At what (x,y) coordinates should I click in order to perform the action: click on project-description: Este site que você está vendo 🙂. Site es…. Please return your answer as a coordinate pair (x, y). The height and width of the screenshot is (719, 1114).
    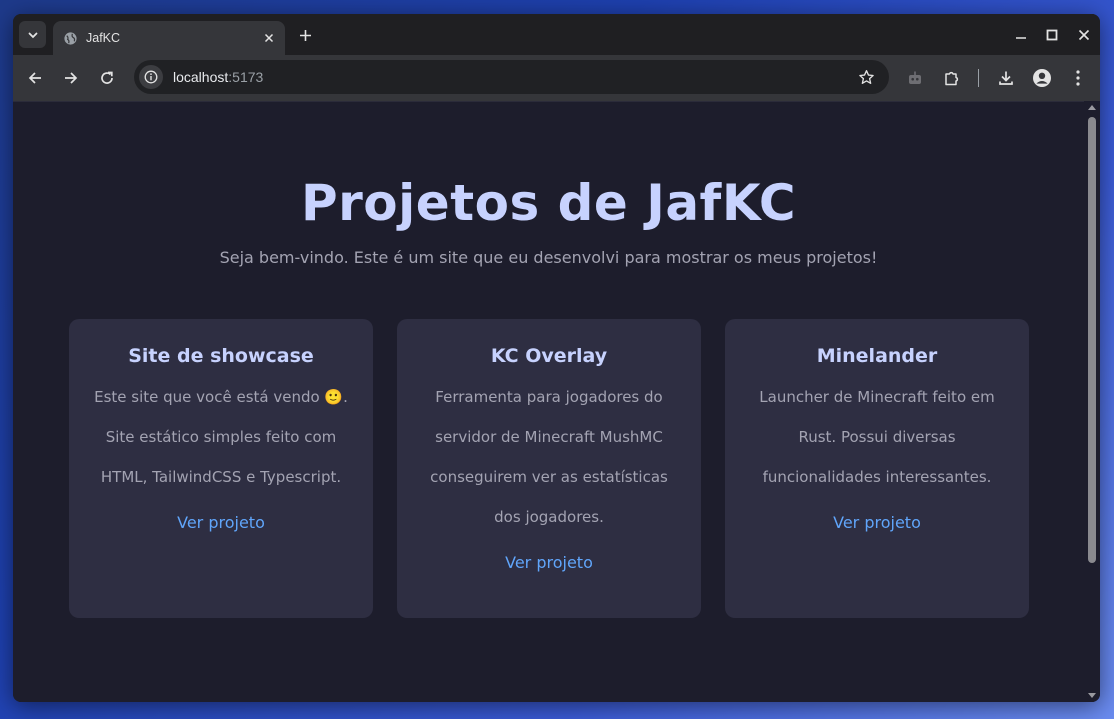
    Looking at the image, I should click on (221, 437).